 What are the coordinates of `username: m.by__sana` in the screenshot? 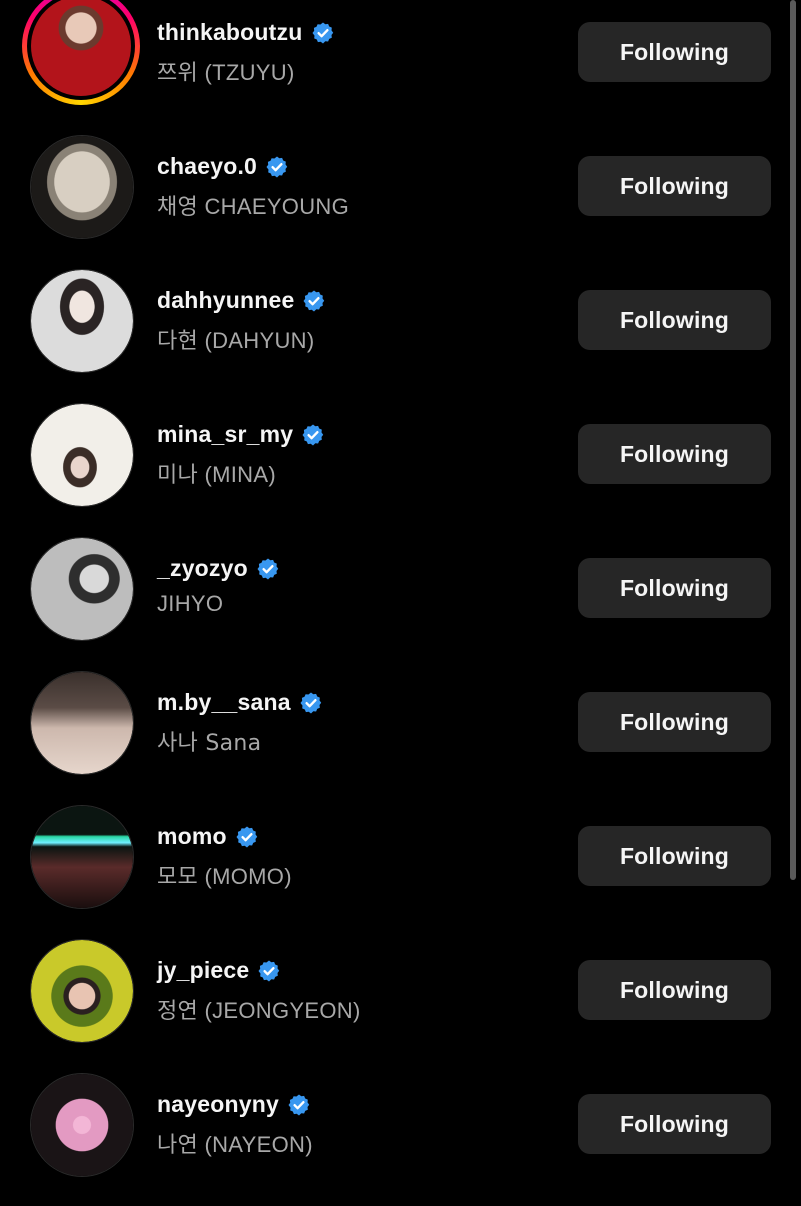 It's located at (224, 702).